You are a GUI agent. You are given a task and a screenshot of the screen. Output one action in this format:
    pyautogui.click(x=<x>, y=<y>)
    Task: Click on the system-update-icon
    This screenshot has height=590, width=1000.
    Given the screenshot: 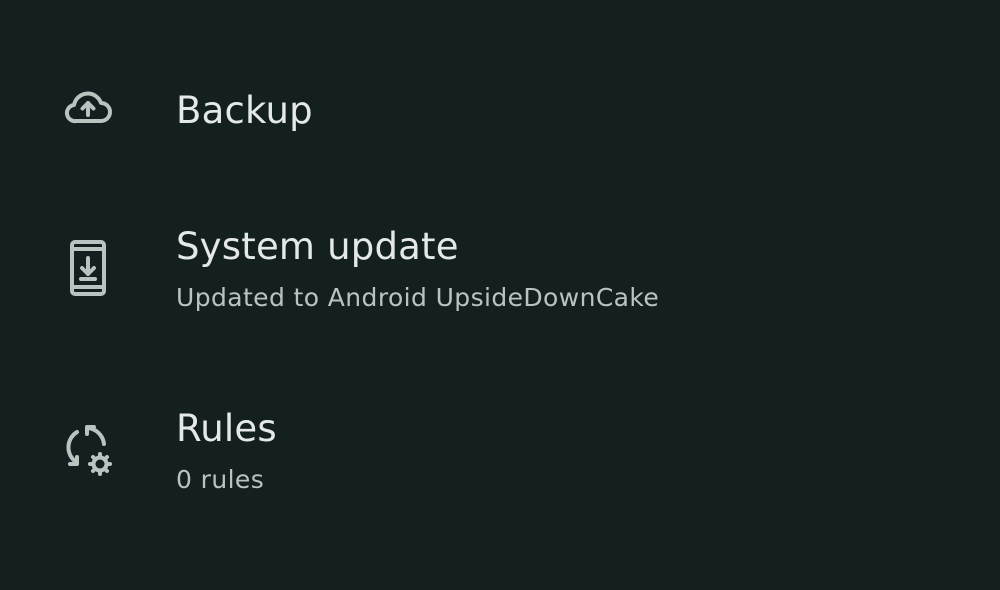 What is the action you would take?
    pyautogui.click(x=88, y=268)
    